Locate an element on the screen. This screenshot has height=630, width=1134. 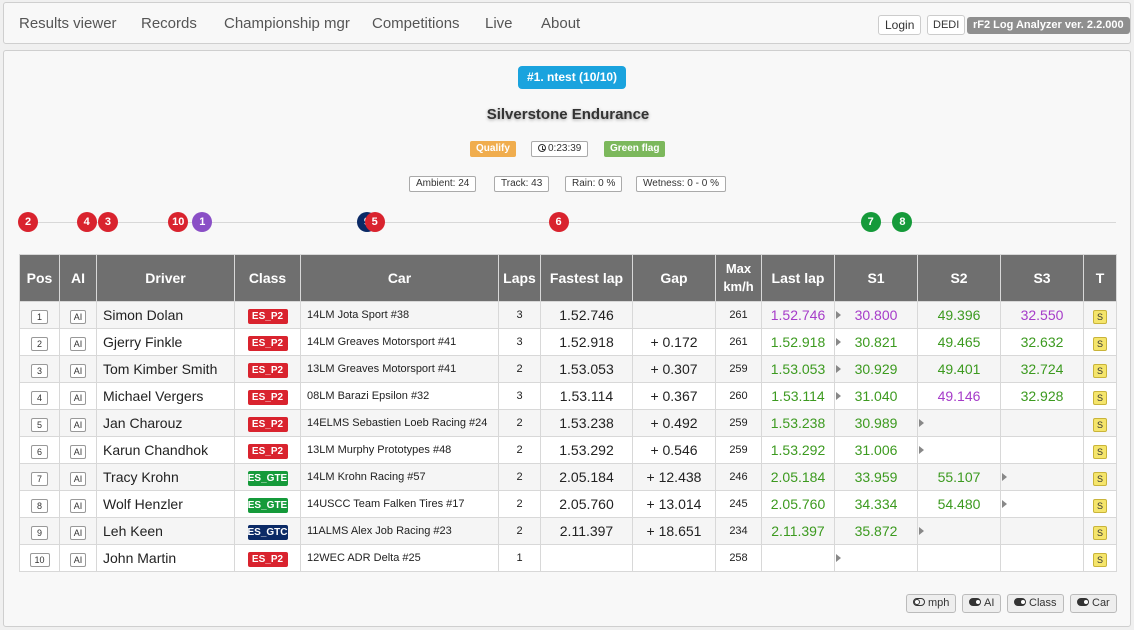
nav-records: Records is located at coordinates (169, 23).